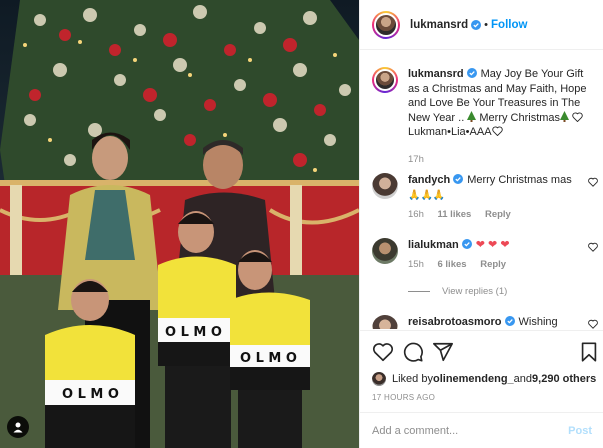 This screenshot has height=448, width=603. I want to click on author-username: lukmansrd, so click(439, 25).